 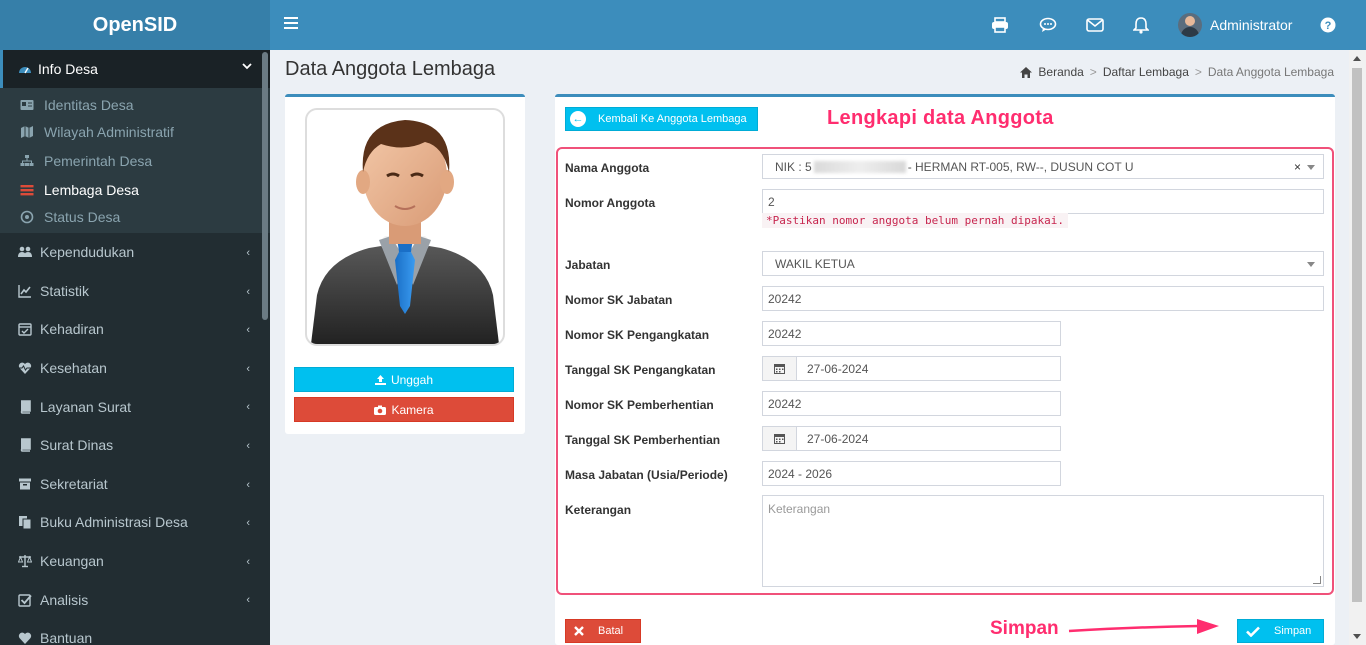 What do you see at coordinates (72, 561) in the screenshot?
I see `sidebar-item-label: Keuangan` at bounding box center [72, 561].